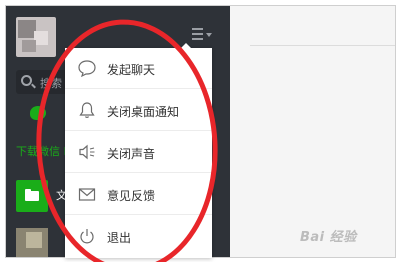  Describe the element at coordinates (143, 112) in the screenshot. I see `menu-item-label: 关闭桌面通知` at that location.